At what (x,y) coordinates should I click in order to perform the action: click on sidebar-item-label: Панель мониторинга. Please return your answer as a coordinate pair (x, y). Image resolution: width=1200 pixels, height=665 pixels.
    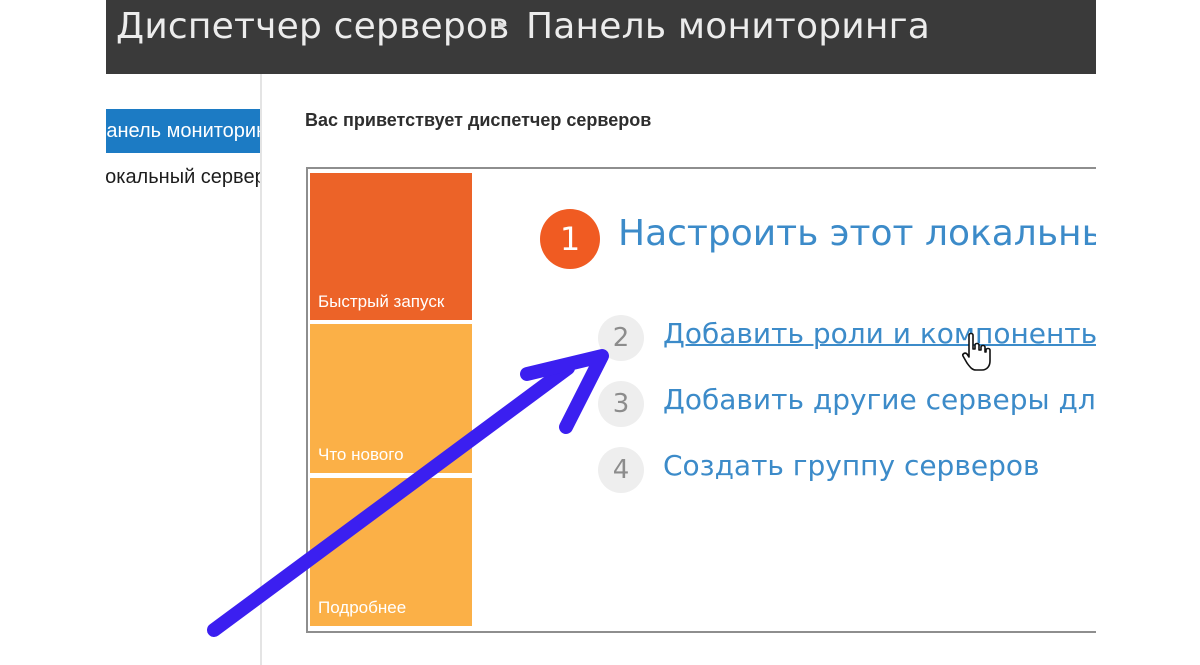
    Looking at the image, I should click on (183, 131).